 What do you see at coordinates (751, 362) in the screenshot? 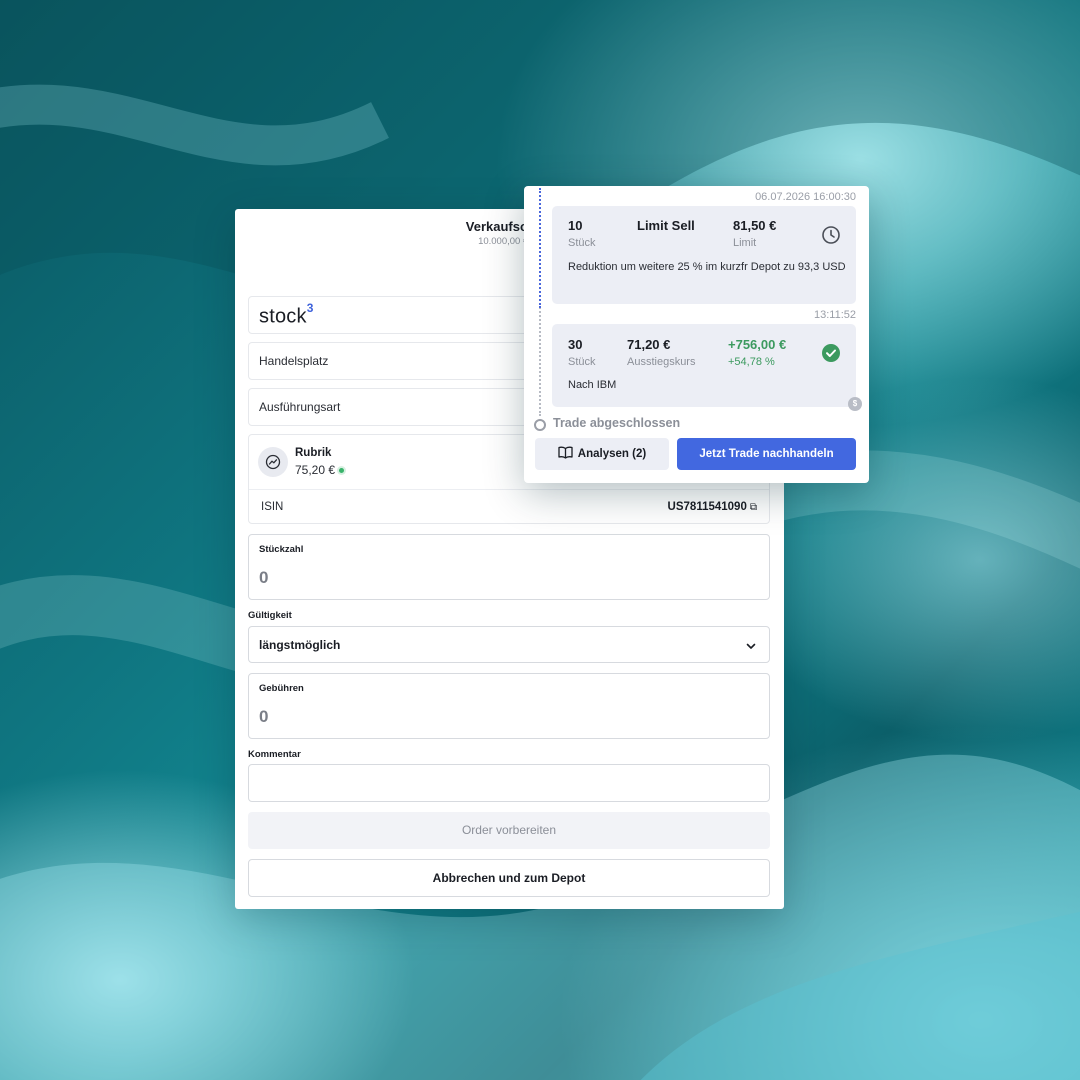
I see `entry-profit-percent: +54,78 %` at bounding box center [751, 362].